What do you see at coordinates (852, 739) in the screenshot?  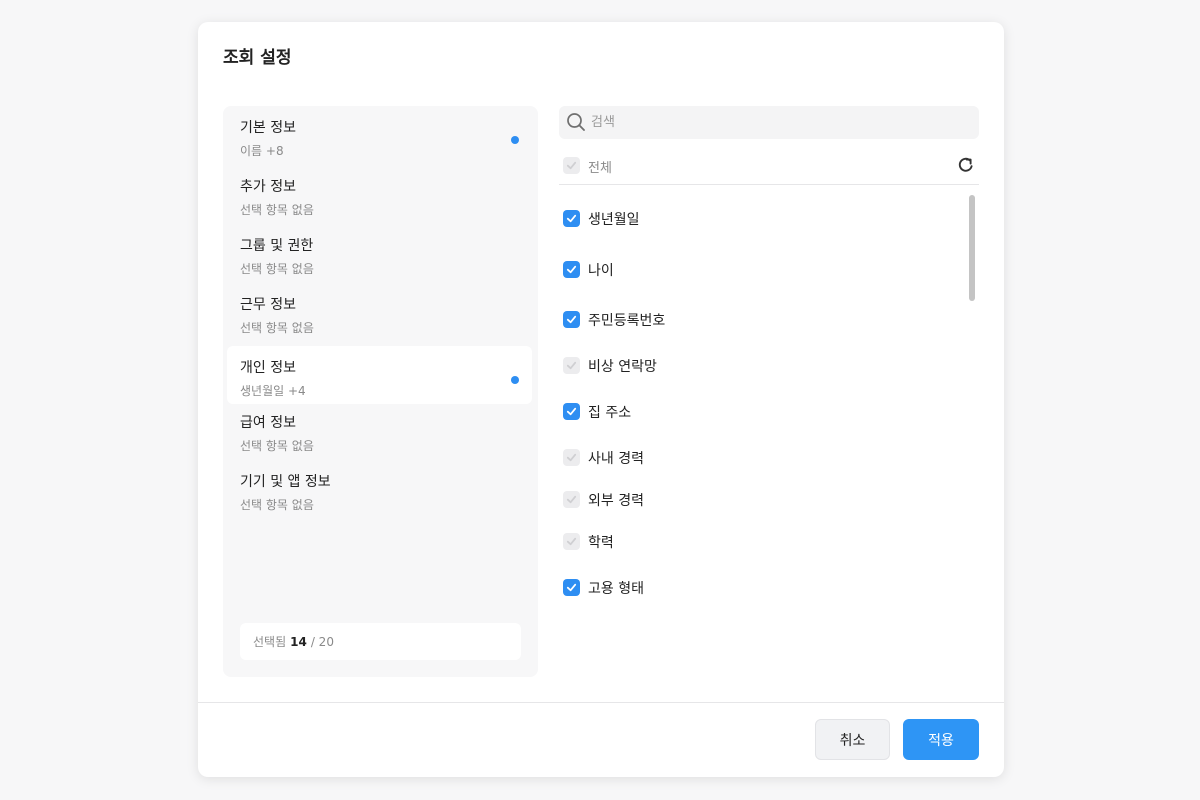 I see `cancel-button: 취소` at bounding box center [852, 739].